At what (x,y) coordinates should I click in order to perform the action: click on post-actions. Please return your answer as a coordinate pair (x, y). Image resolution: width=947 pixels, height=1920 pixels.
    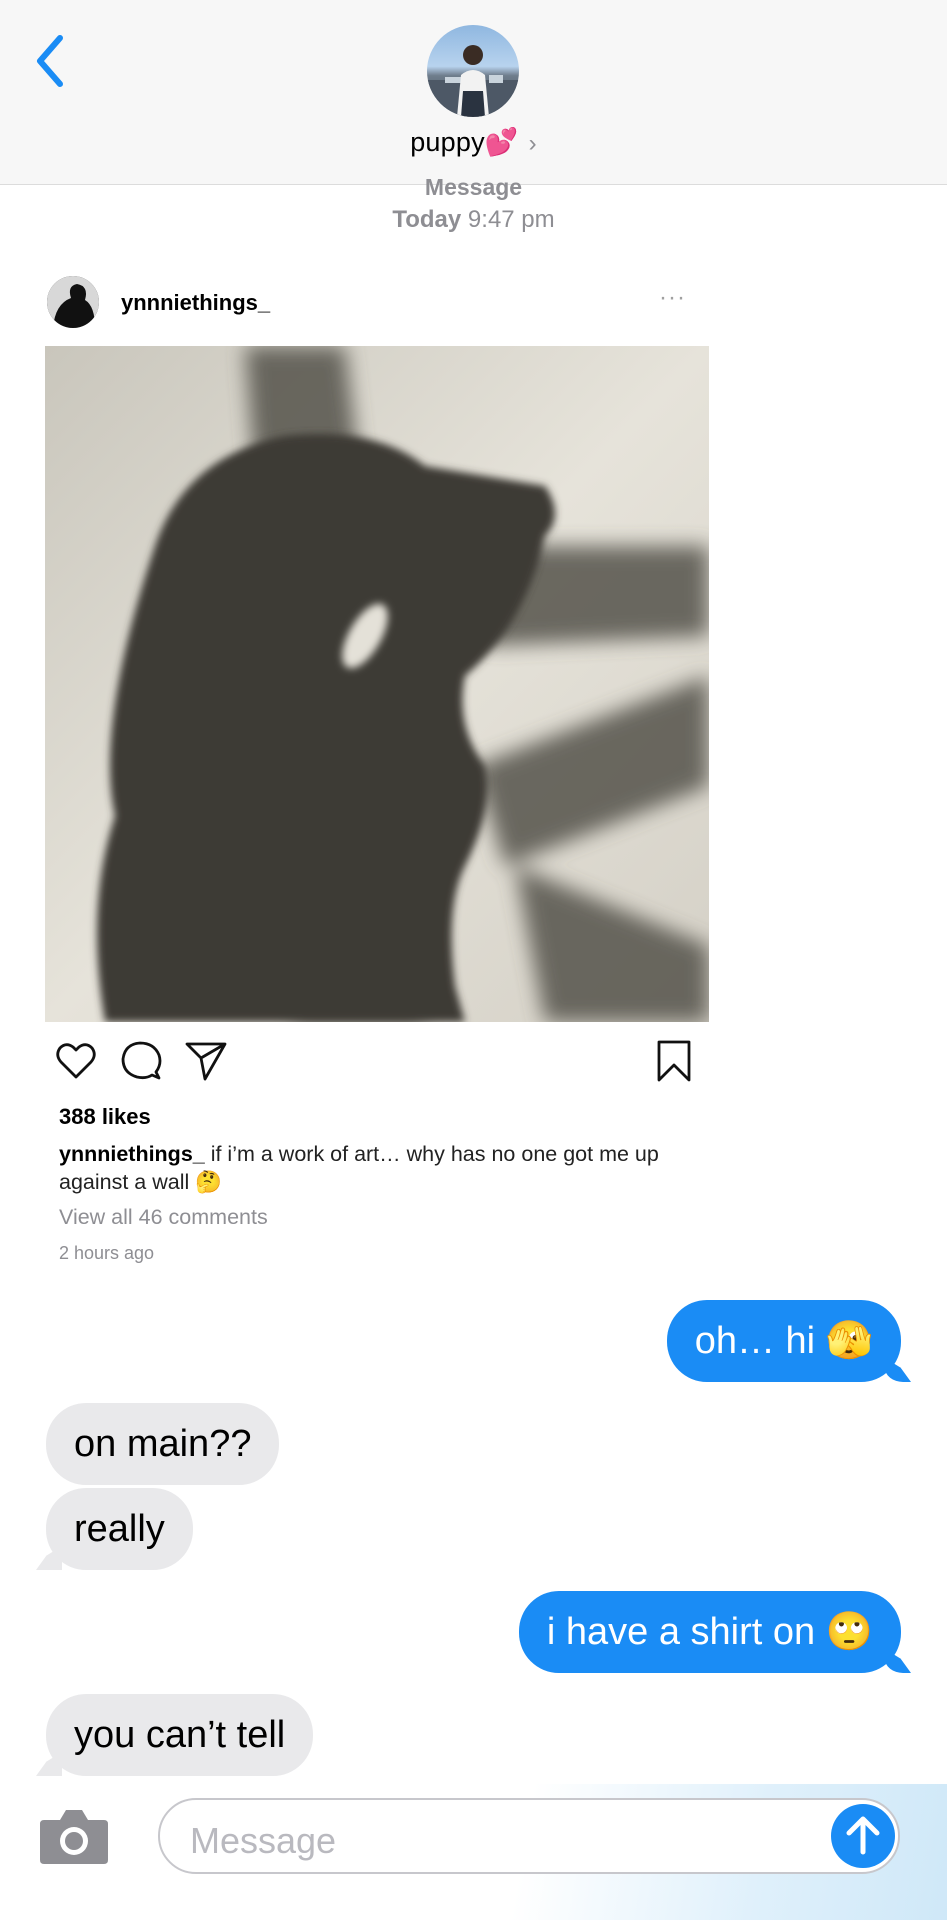
    Looking at the image, I should click on (378, 1063).